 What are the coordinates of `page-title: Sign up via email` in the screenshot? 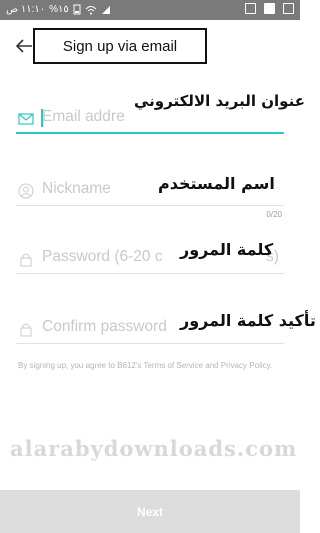 It's located at (120, 46).